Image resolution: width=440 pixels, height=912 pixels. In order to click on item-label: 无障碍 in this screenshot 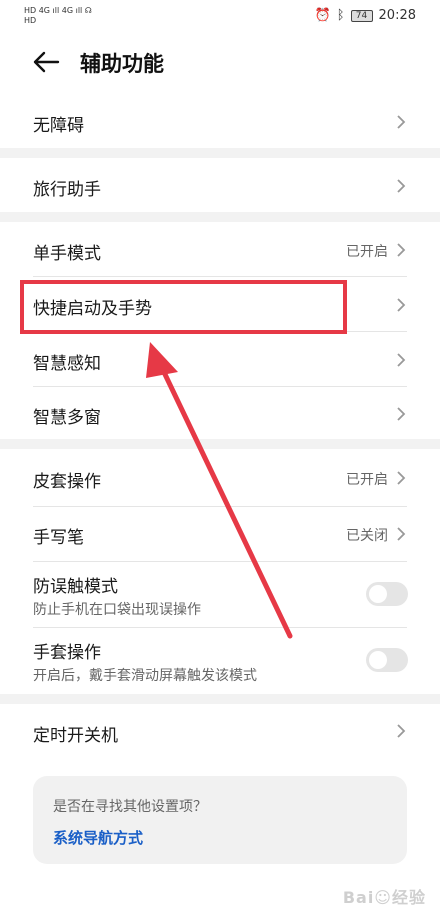, I will do `click(58, 126)`.